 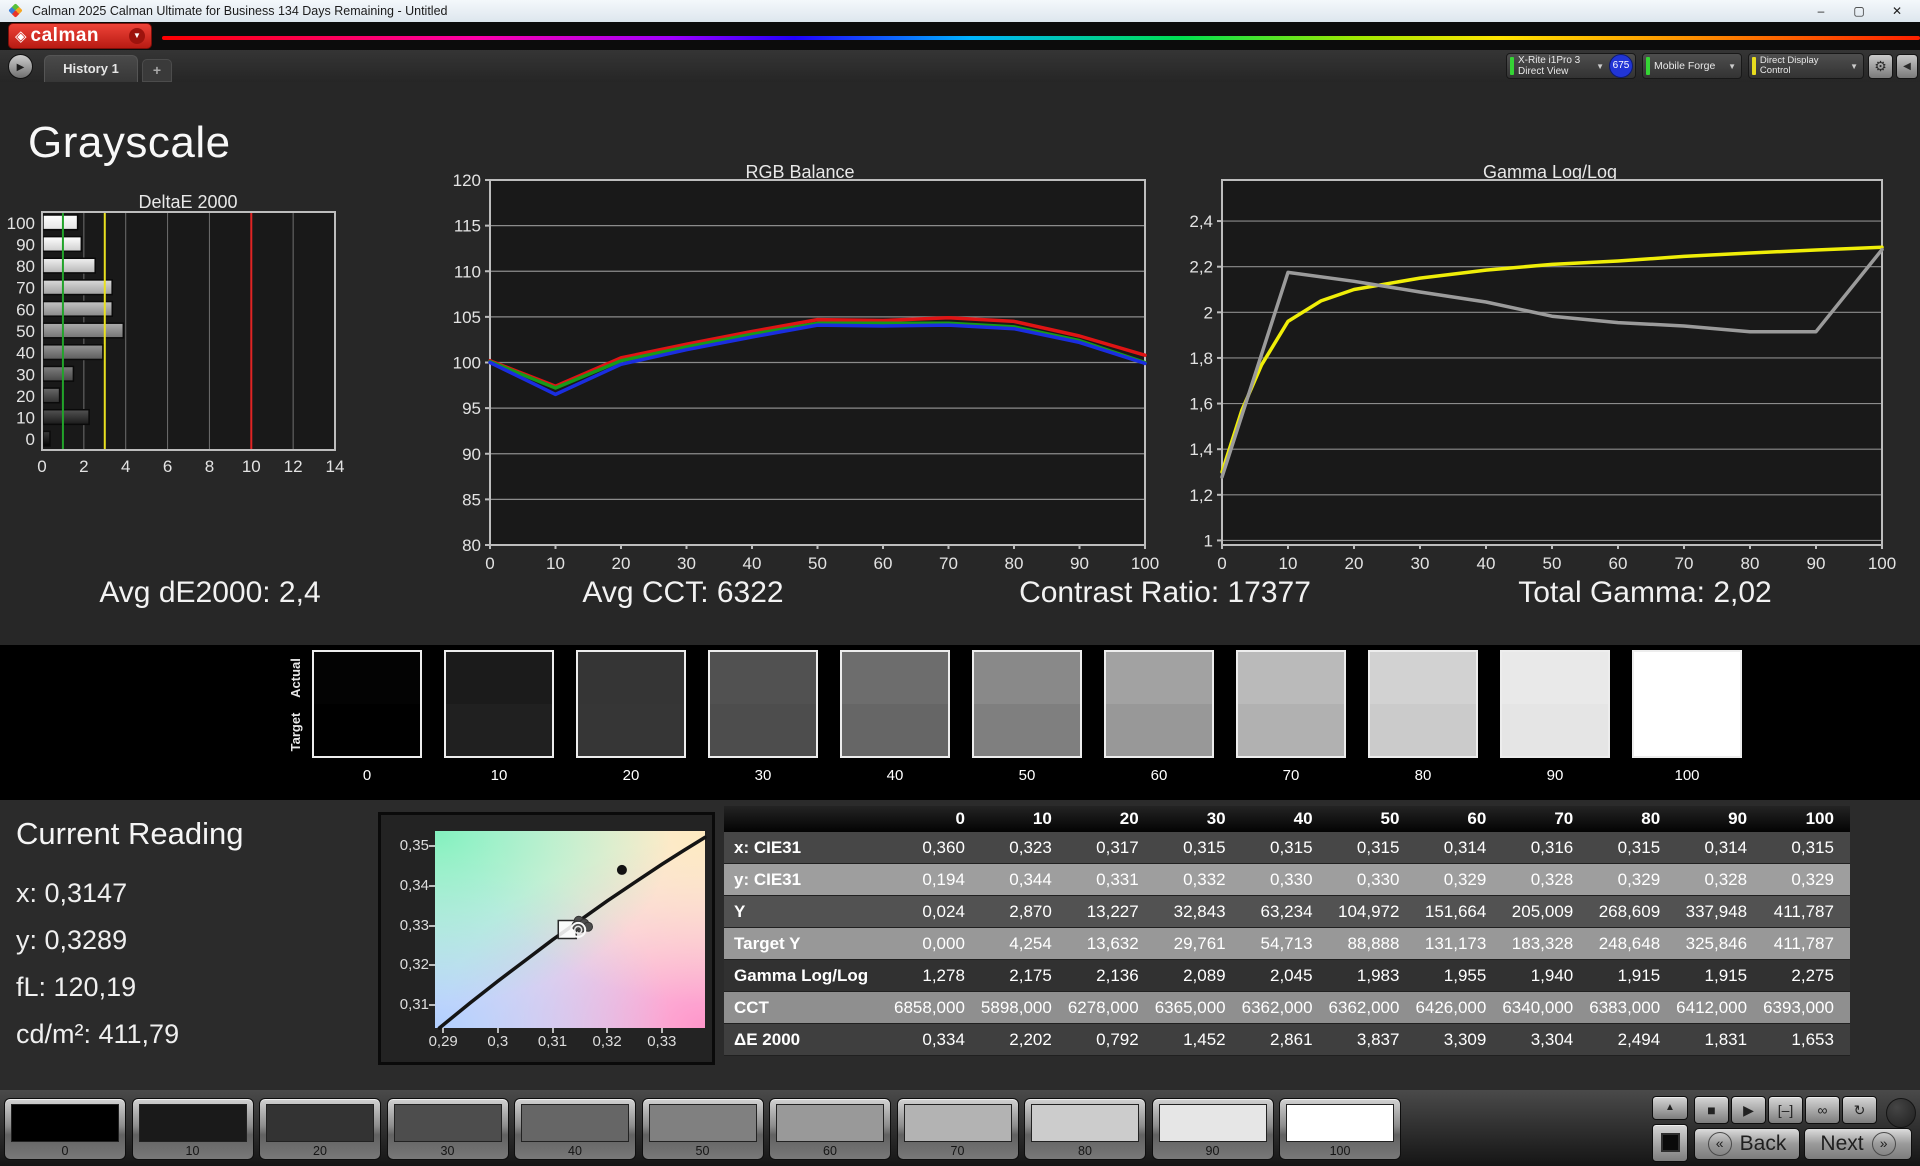 I want to click on pattern-level-button: 10, so click(x=192, y=1129).